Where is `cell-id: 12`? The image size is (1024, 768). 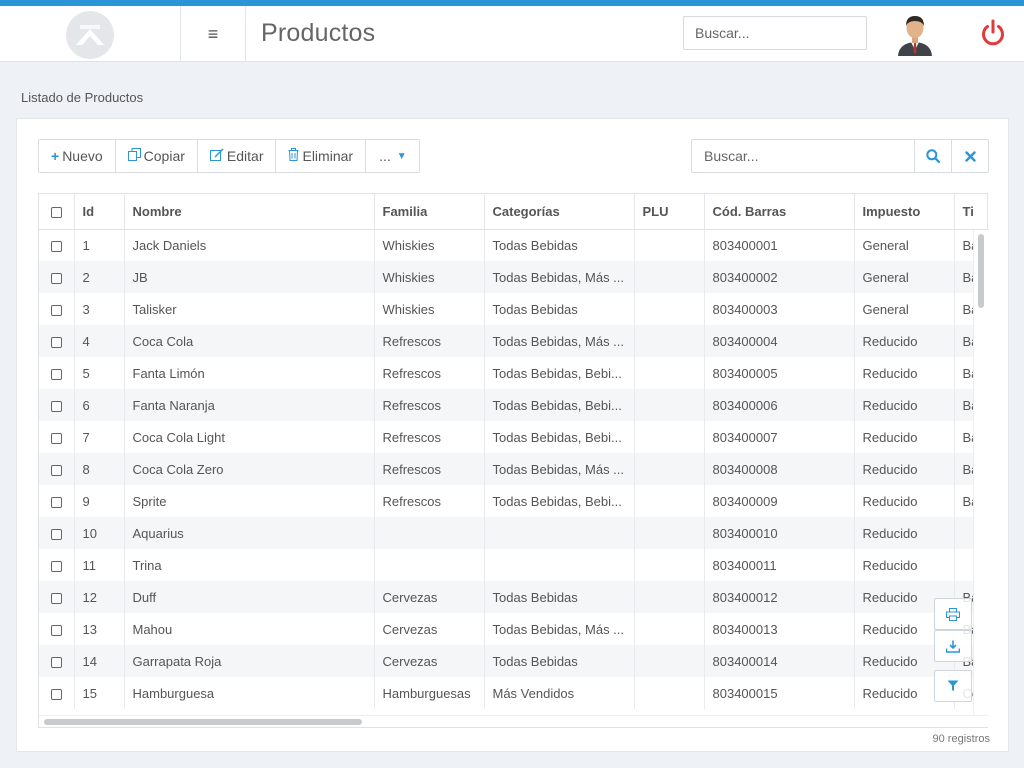 cell-id: 12 is located at coordinates (99, 597).